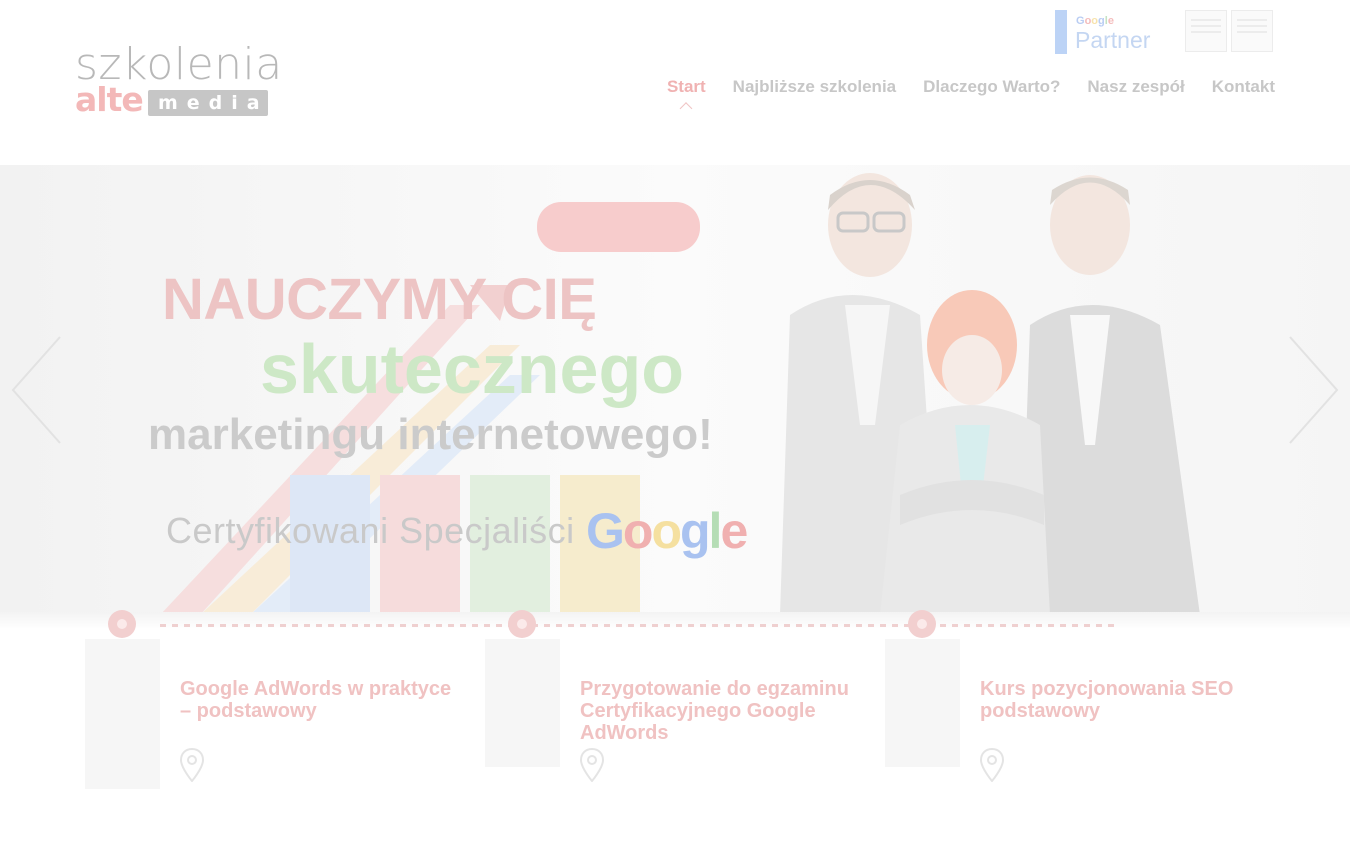 This screenshot has width=1350, height=850. What do you see at coordinates (1135, 87) in the screenshot?
I see `nav-item-our-team: Nasz zespół` at bounding box center [1135, 87].